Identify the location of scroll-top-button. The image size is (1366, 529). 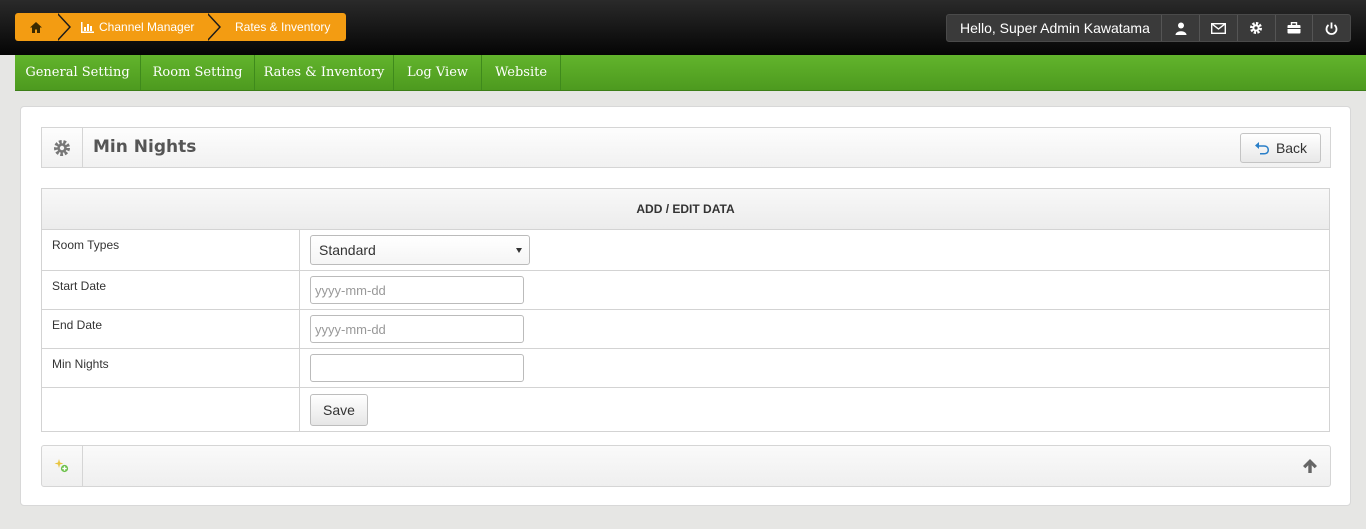
(1310, 467).